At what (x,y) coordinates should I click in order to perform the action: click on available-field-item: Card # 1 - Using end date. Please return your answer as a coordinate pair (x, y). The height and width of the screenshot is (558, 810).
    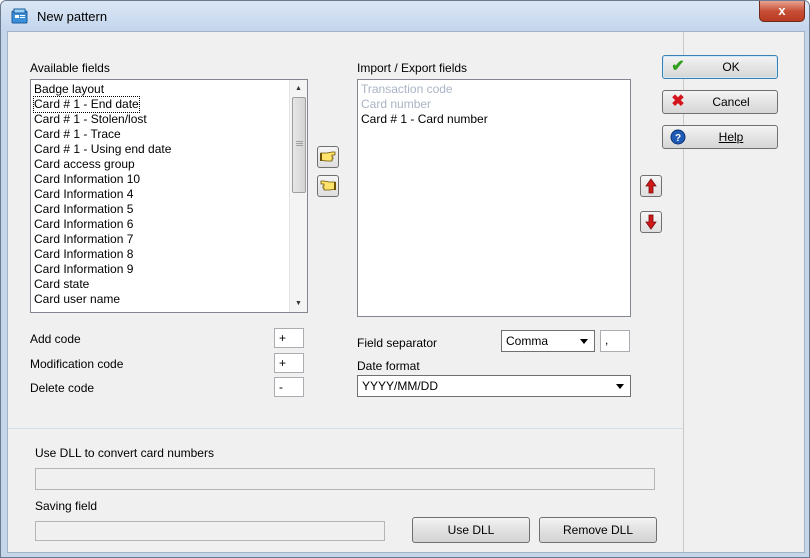
    Looking at the image, I should click on (102, 149).